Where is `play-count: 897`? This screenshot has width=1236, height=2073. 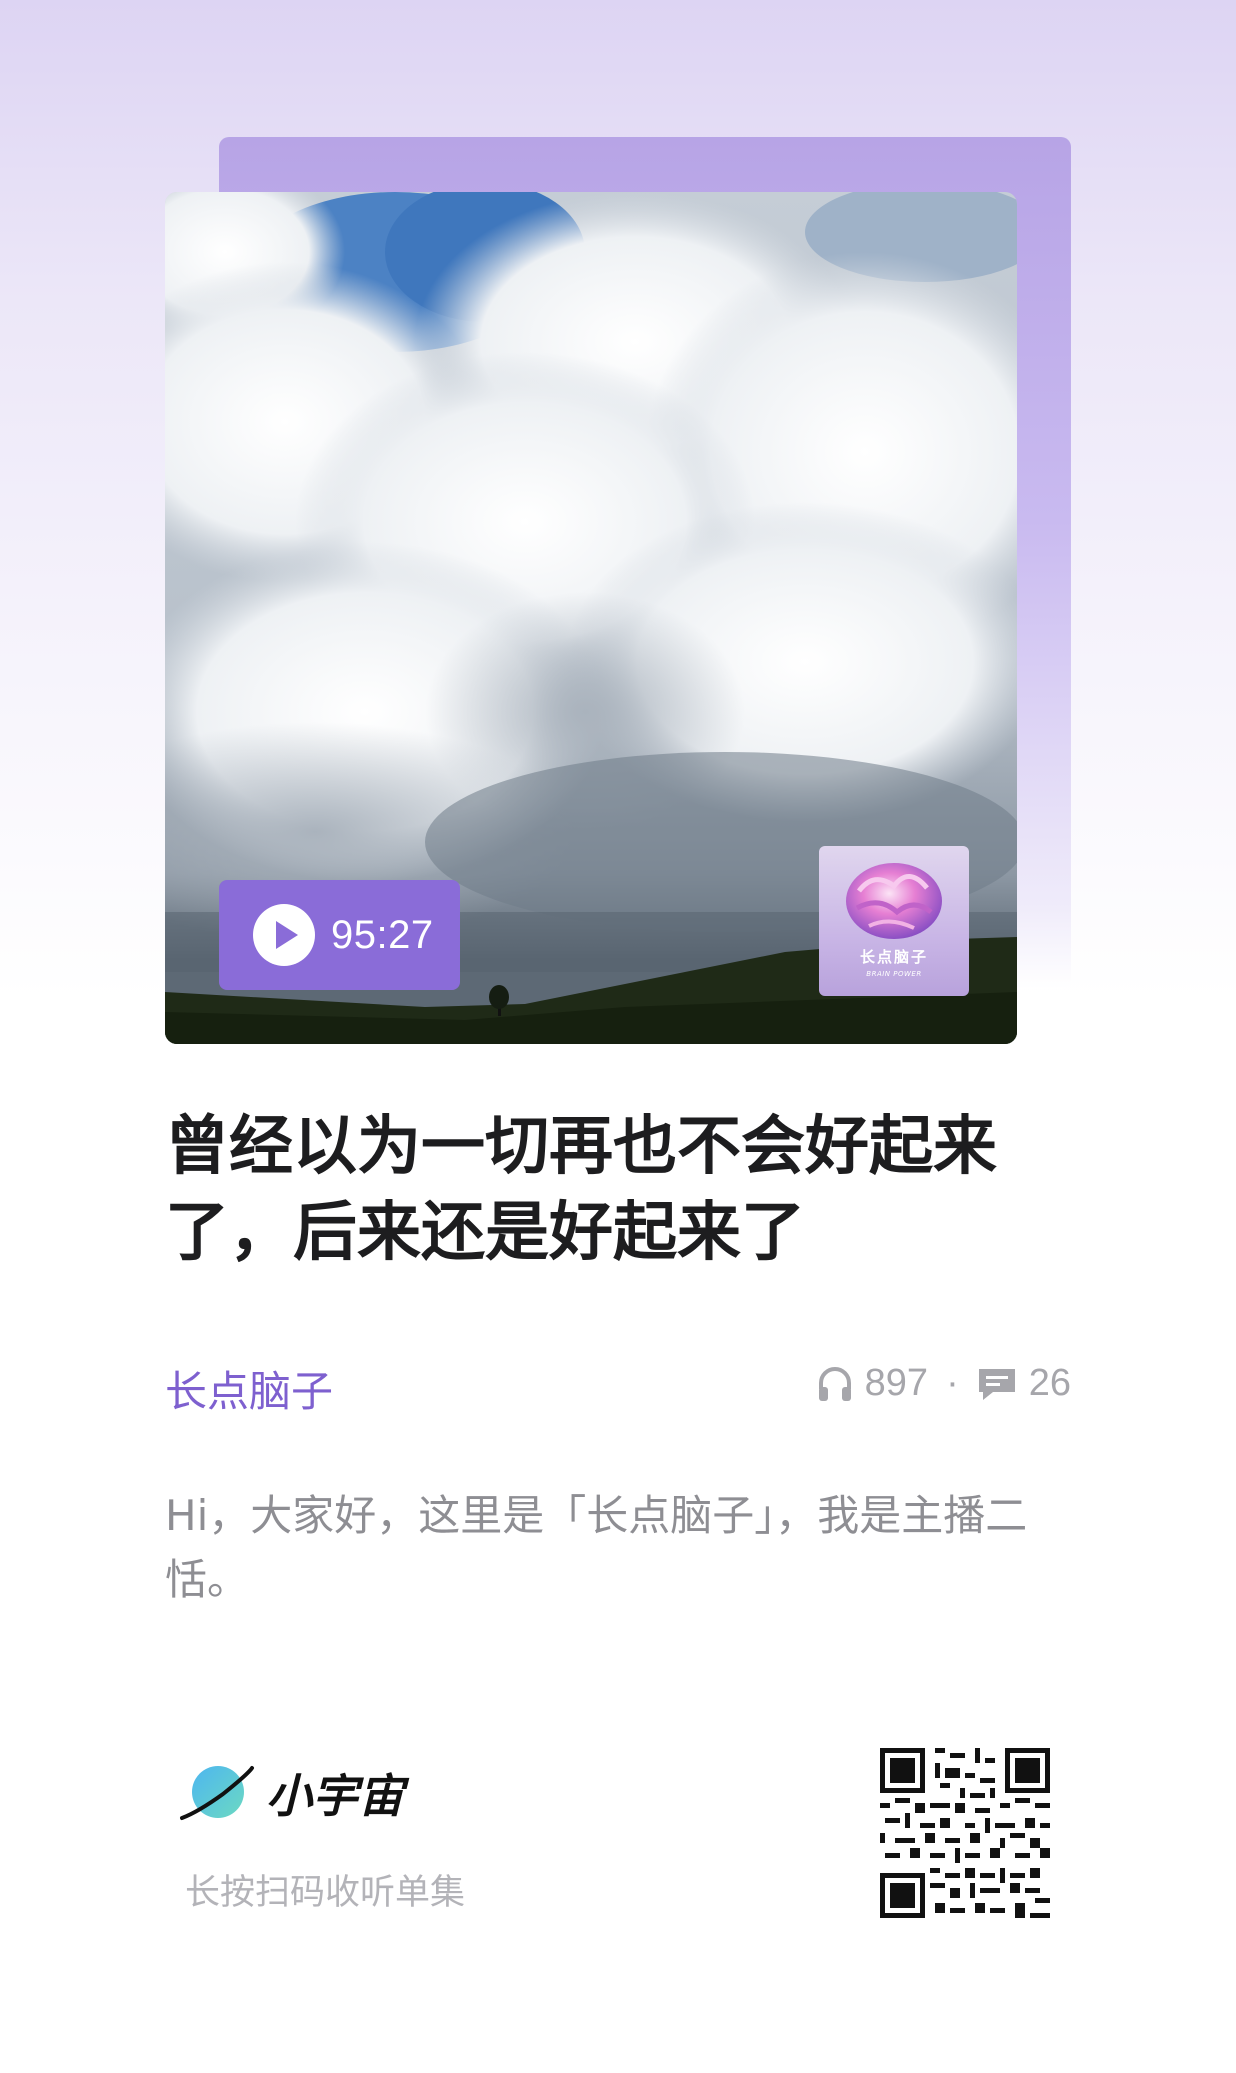 play-count: 897 is located at coordinates (896, 1383).